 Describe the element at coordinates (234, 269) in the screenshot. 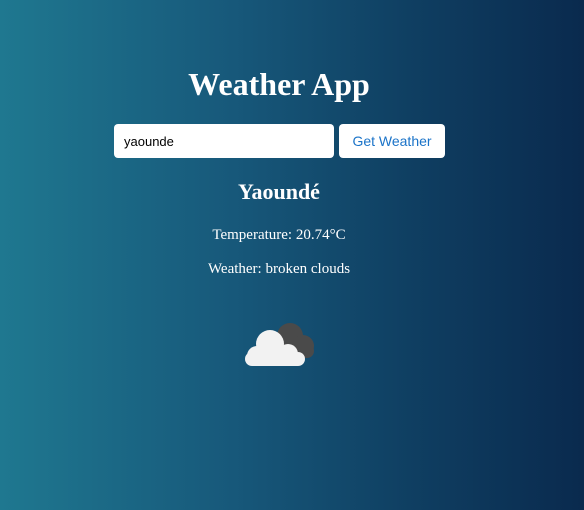

I see `weather-label: Weather:` at that location.